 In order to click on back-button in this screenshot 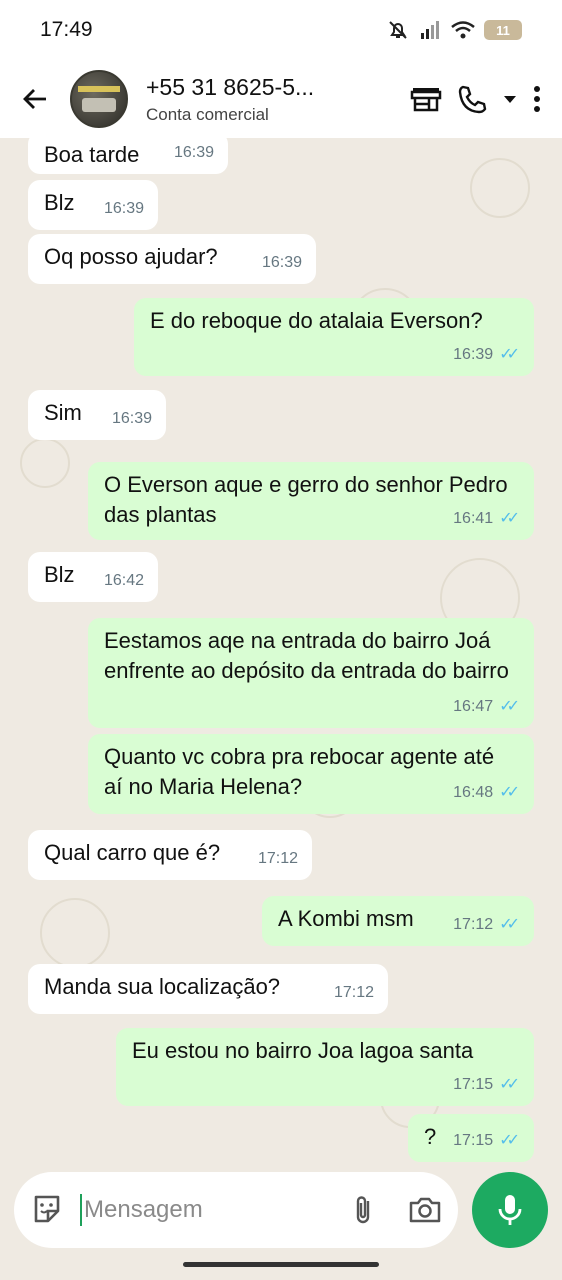, I will do `click(35, 99)`.